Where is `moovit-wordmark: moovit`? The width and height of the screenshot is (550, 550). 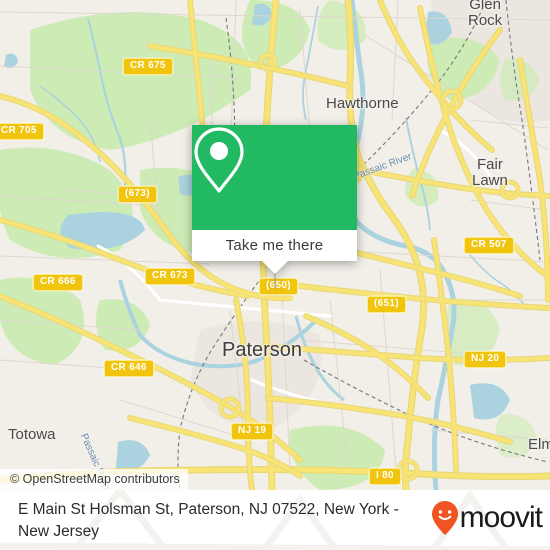
moovit-wordmark: moovit is located at coordinates (501, 517).